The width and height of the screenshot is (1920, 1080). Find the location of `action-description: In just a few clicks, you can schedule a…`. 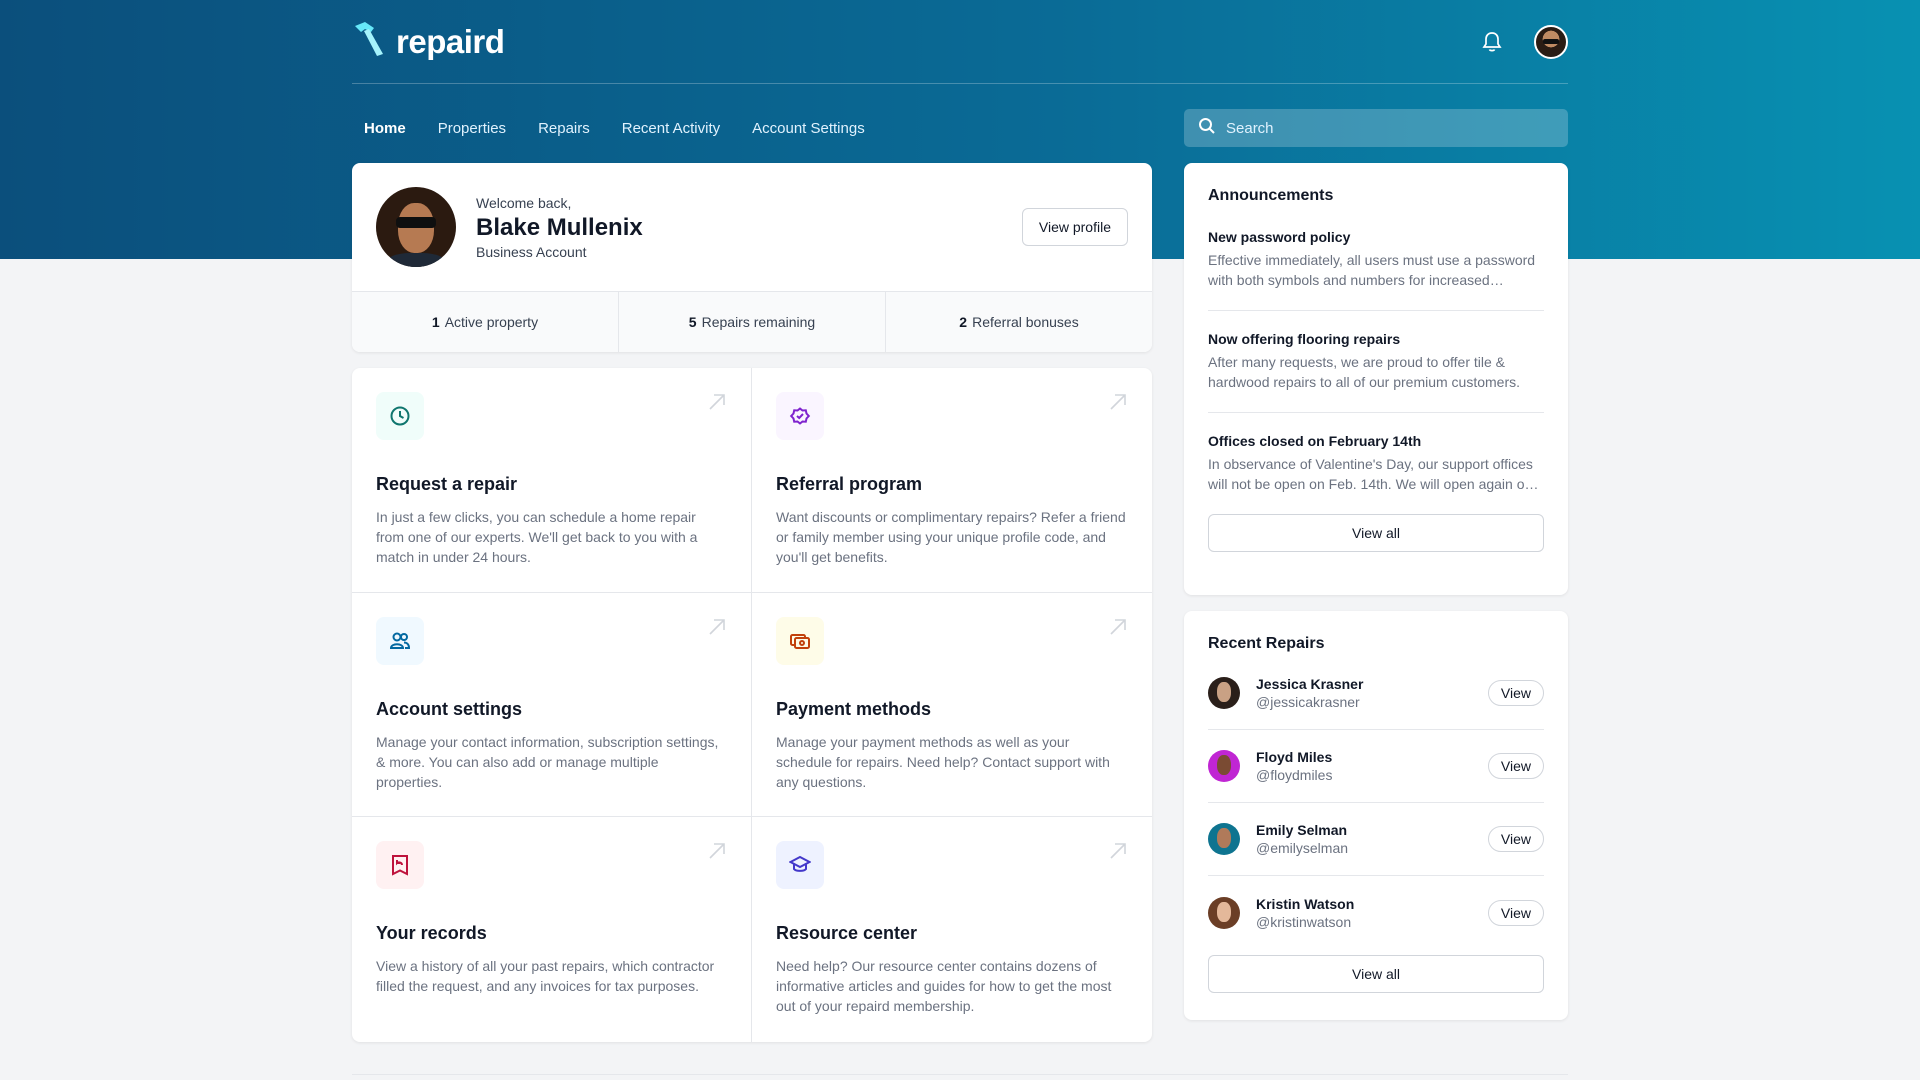

action-description: In just a few clicks, you can schedule a… is located at coordinates (537, 537).